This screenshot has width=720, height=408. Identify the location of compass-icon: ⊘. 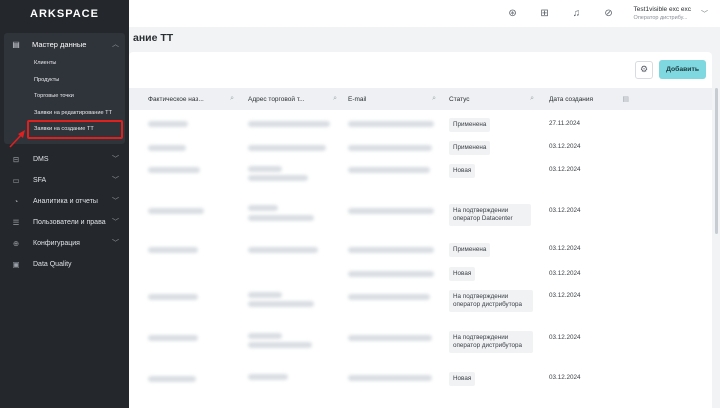
(609, 14).